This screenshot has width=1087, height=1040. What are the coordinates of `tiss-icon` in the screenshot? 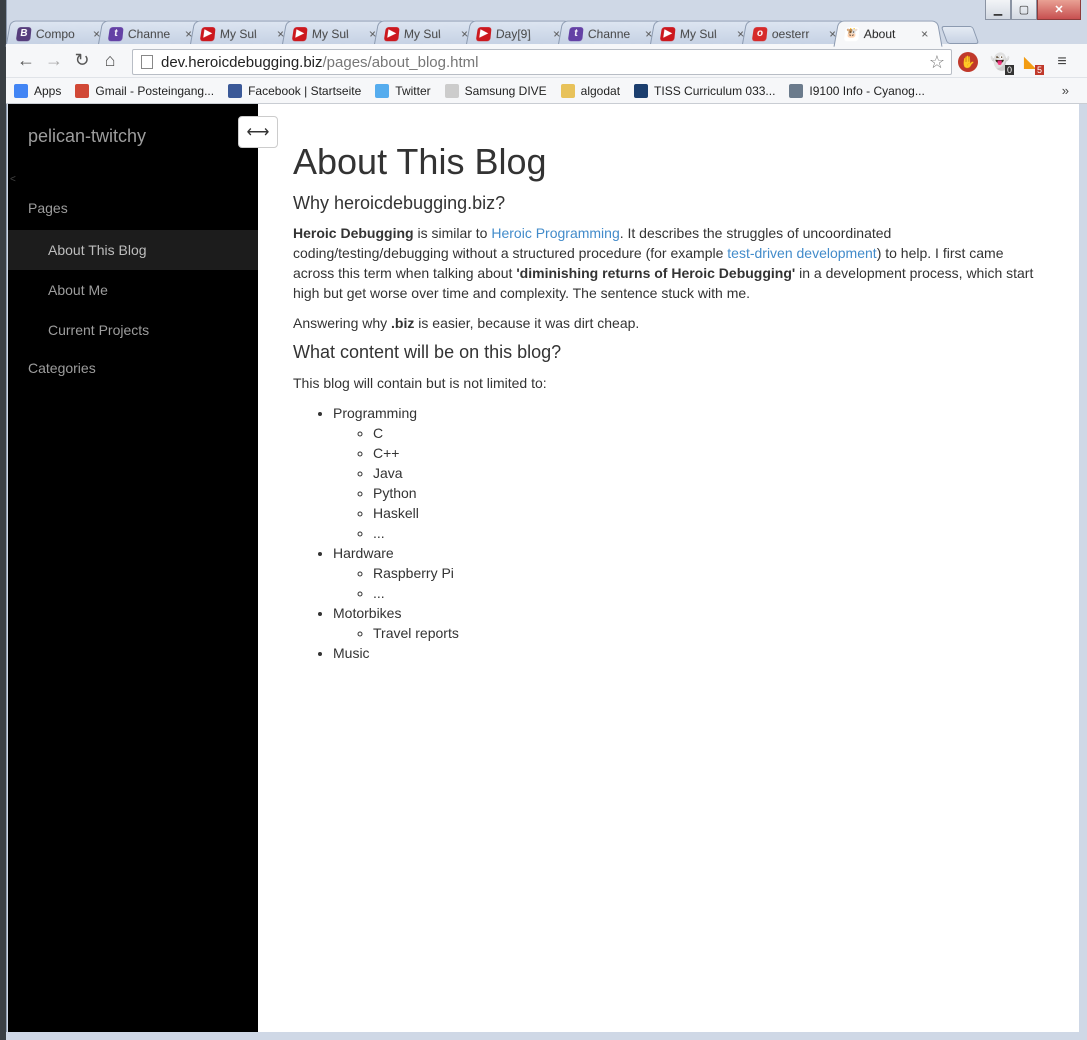 It's located at (641, 90).